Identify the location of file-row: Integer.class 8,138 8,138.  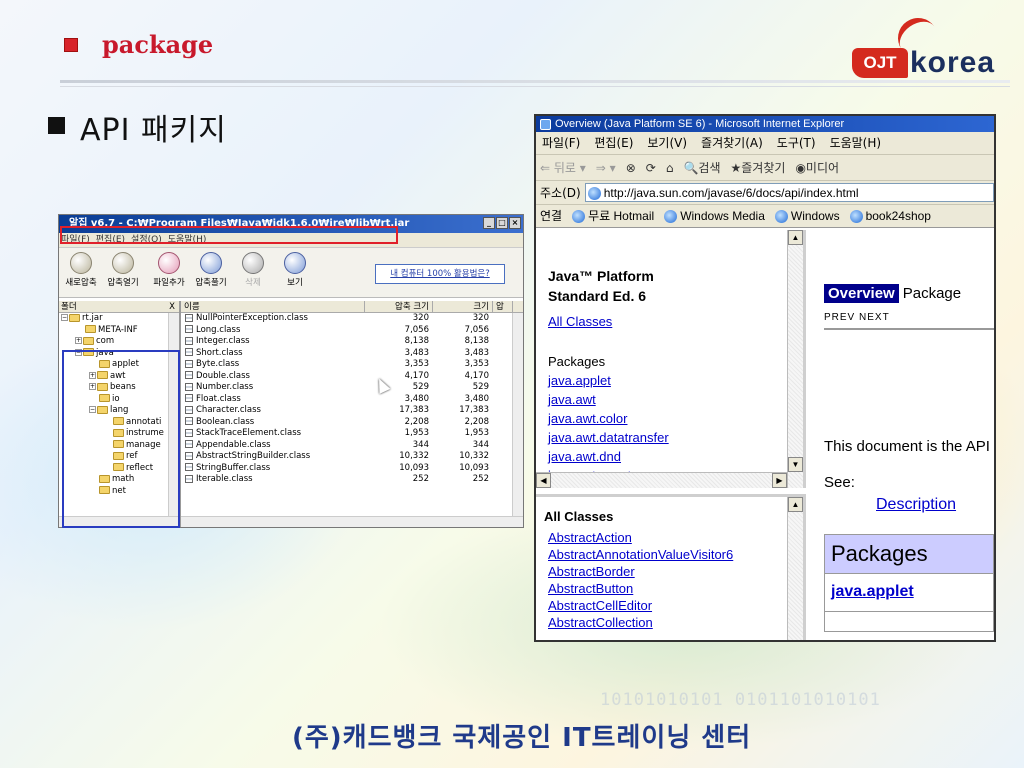
(352, 342).